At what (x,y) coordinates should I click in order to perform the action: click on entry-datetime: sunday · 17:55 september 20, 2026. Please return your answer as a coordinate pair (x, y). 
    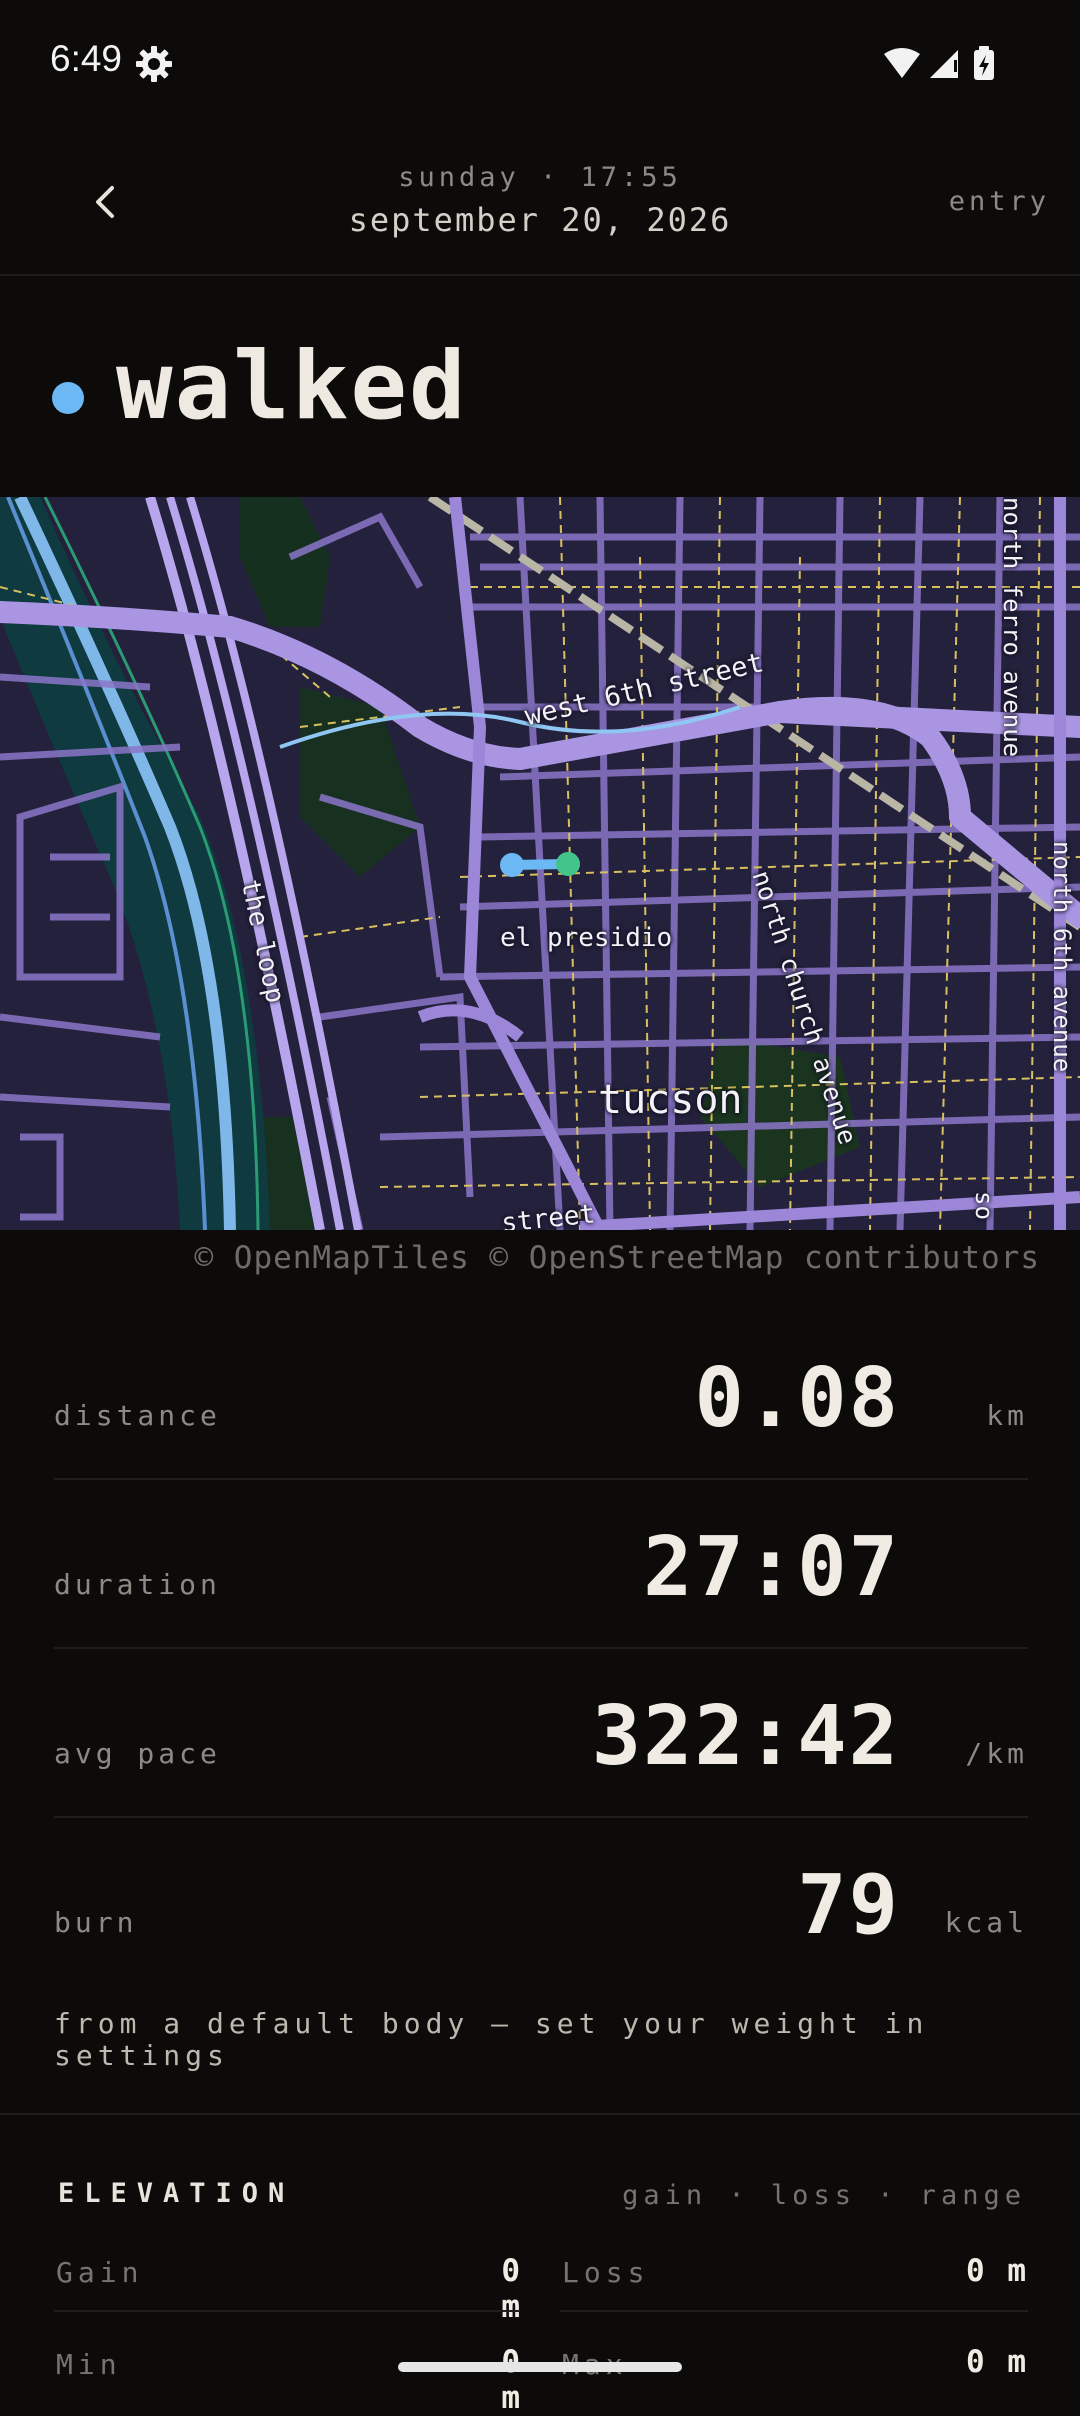
    Looking at the image, I should click on (540, 200).